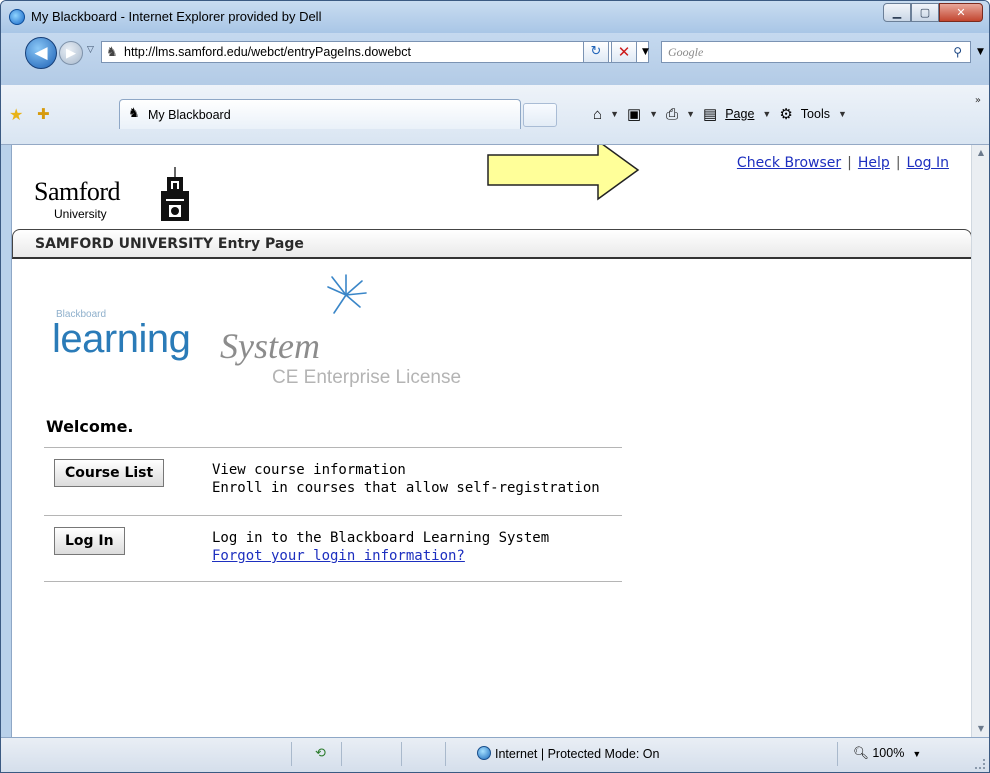 The image size is (990, 773). Describe the element at coordinates (175, 194) in the screenshot. I see `tower-icon` at that location.